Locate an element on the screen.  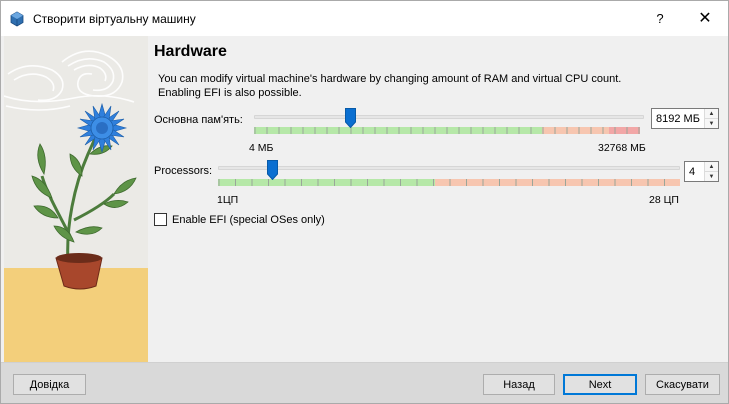
memory-label: Основна пам'ять: is located at coordinates (198, 120).